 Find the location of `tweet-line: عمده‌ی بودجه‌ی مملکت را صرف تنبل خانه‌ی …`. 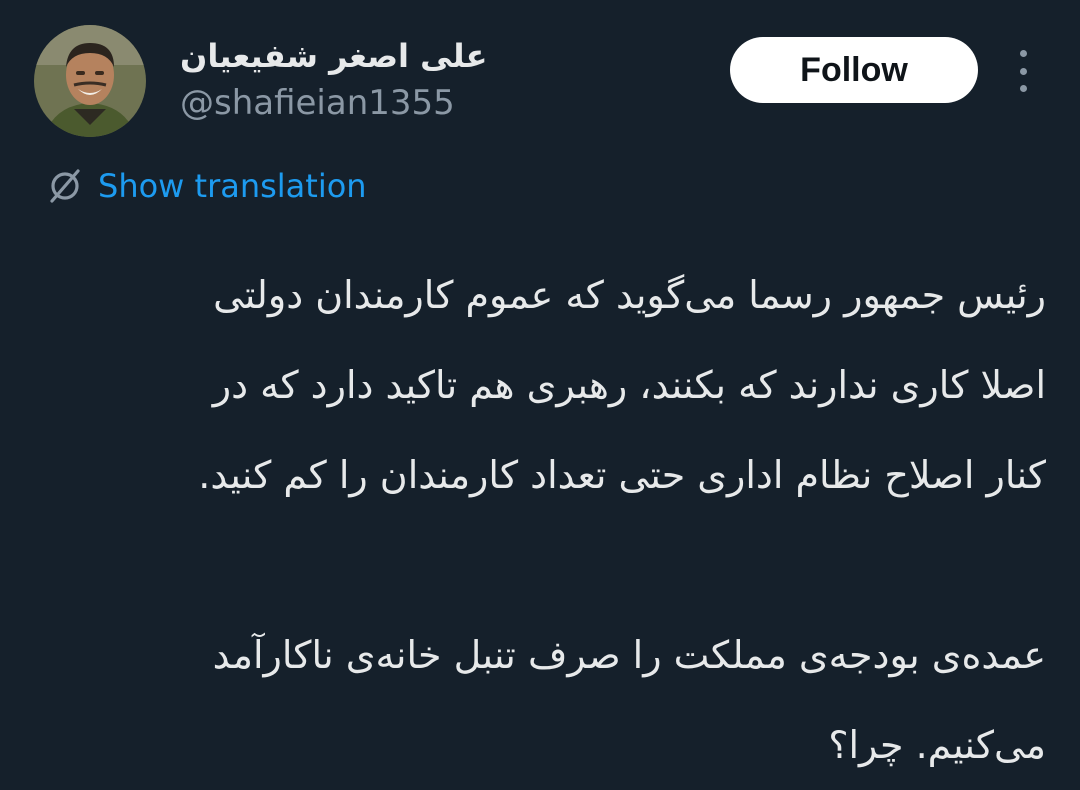

tweet-line: عمده‌ی بودجه‌ی مملکت را صرف تنبل خانه‌ی … is located at coordinates (629, 655).